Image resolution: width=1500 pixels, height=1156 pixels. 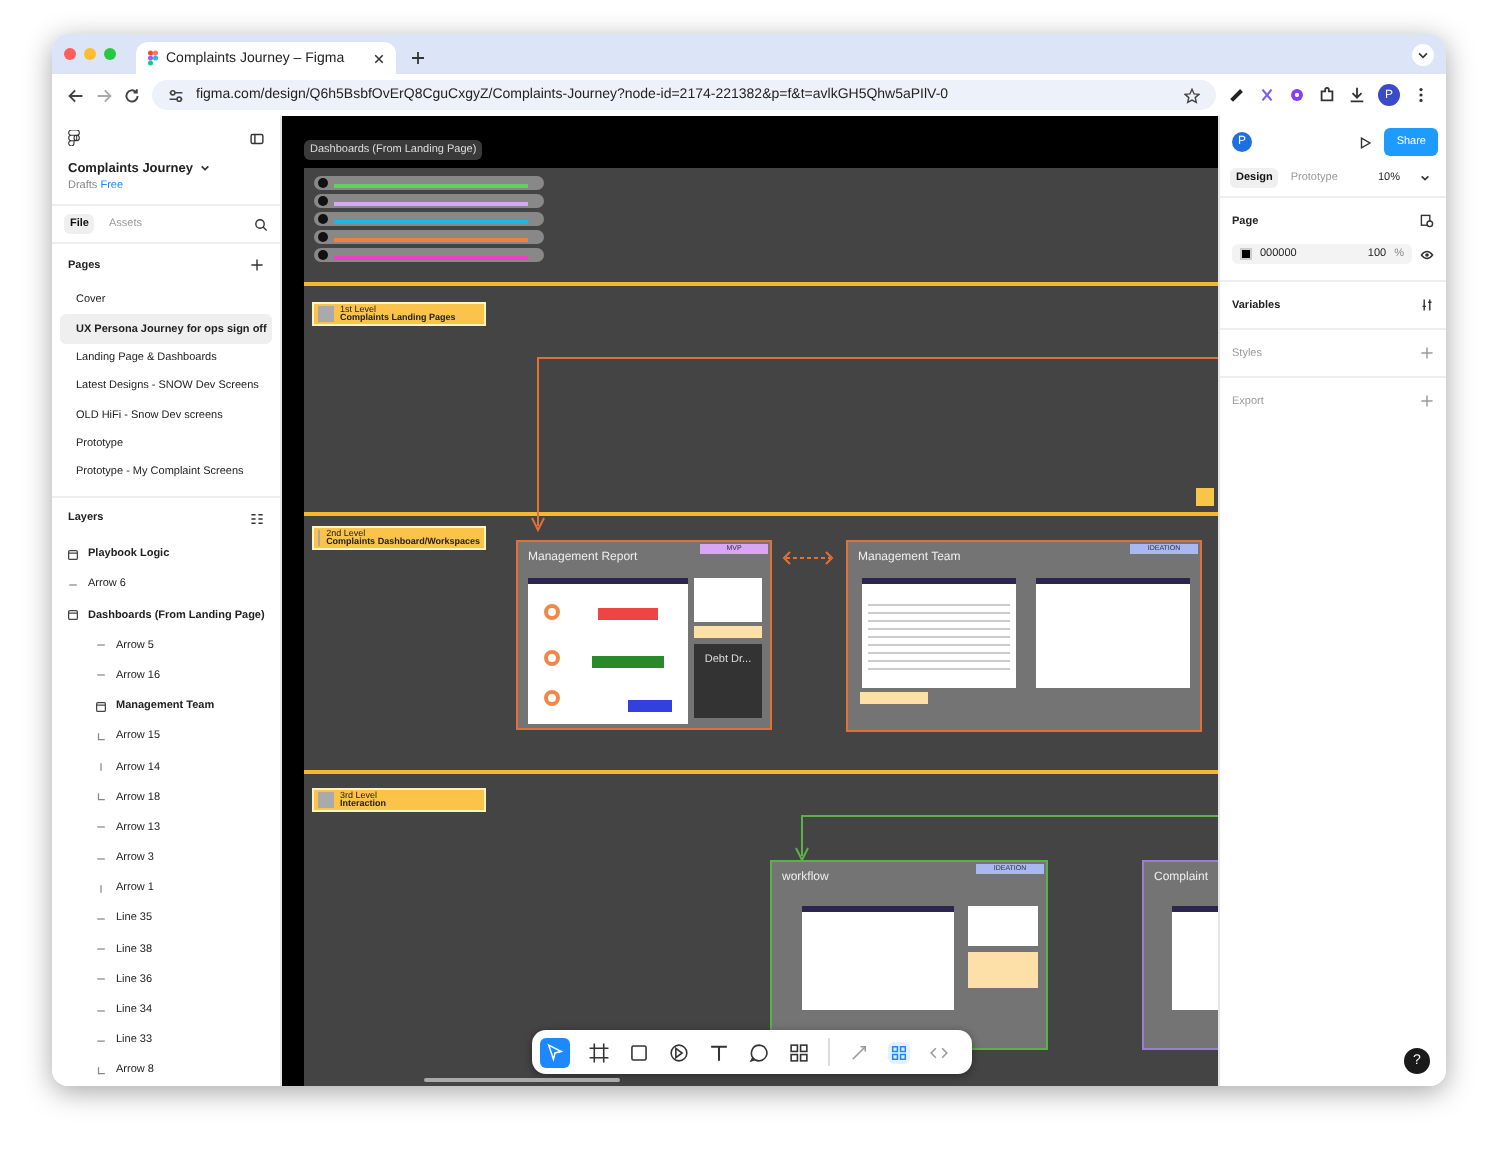 I want to click on frame-tool-icon, so click(x=599, y=1052).